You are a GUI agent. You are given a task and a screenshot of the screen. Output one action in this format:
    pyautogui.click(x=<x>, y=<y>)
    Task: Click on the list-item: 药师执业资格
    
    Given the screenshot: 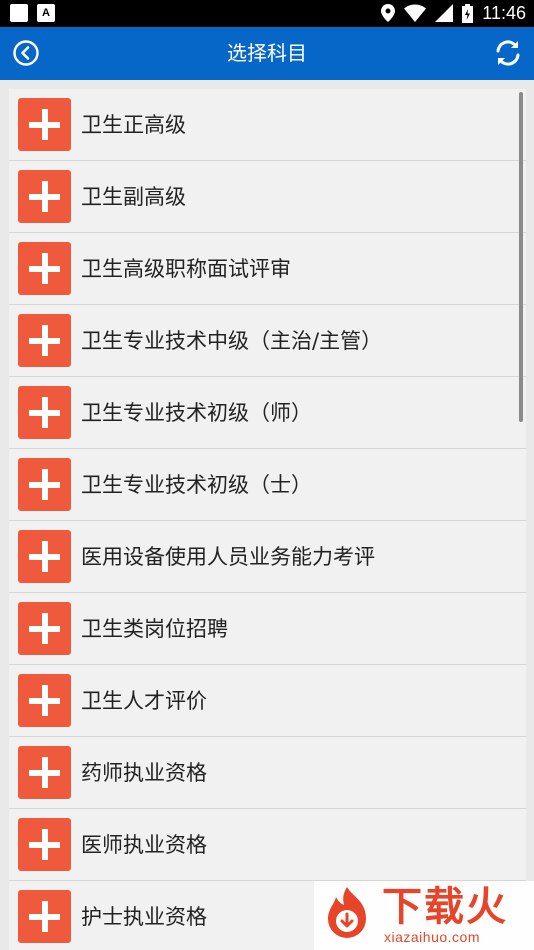 What is the action you would take?
    pyautogui.click(x=267, y=773)
    